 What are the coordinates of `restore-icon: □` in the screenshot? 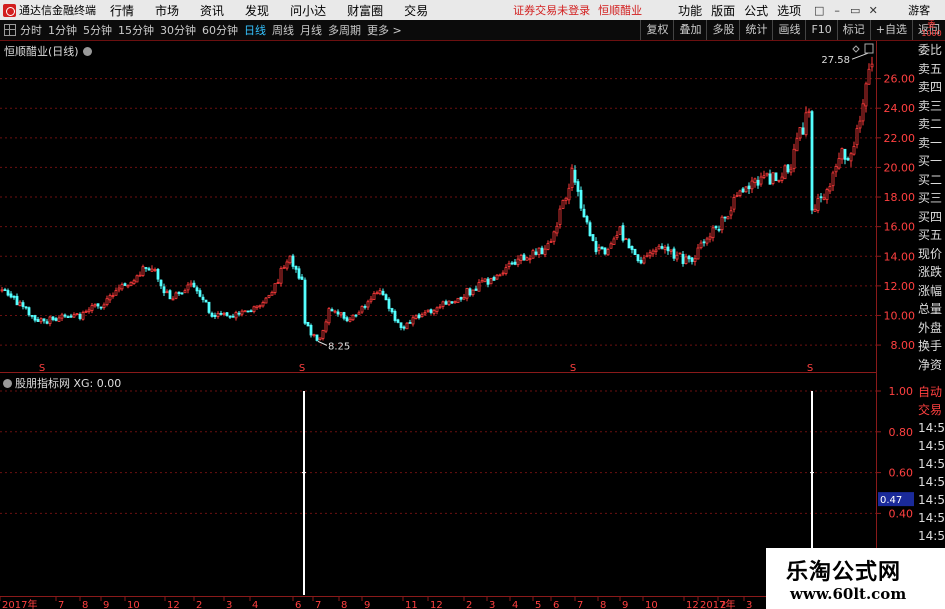 It's located at (819, 10).